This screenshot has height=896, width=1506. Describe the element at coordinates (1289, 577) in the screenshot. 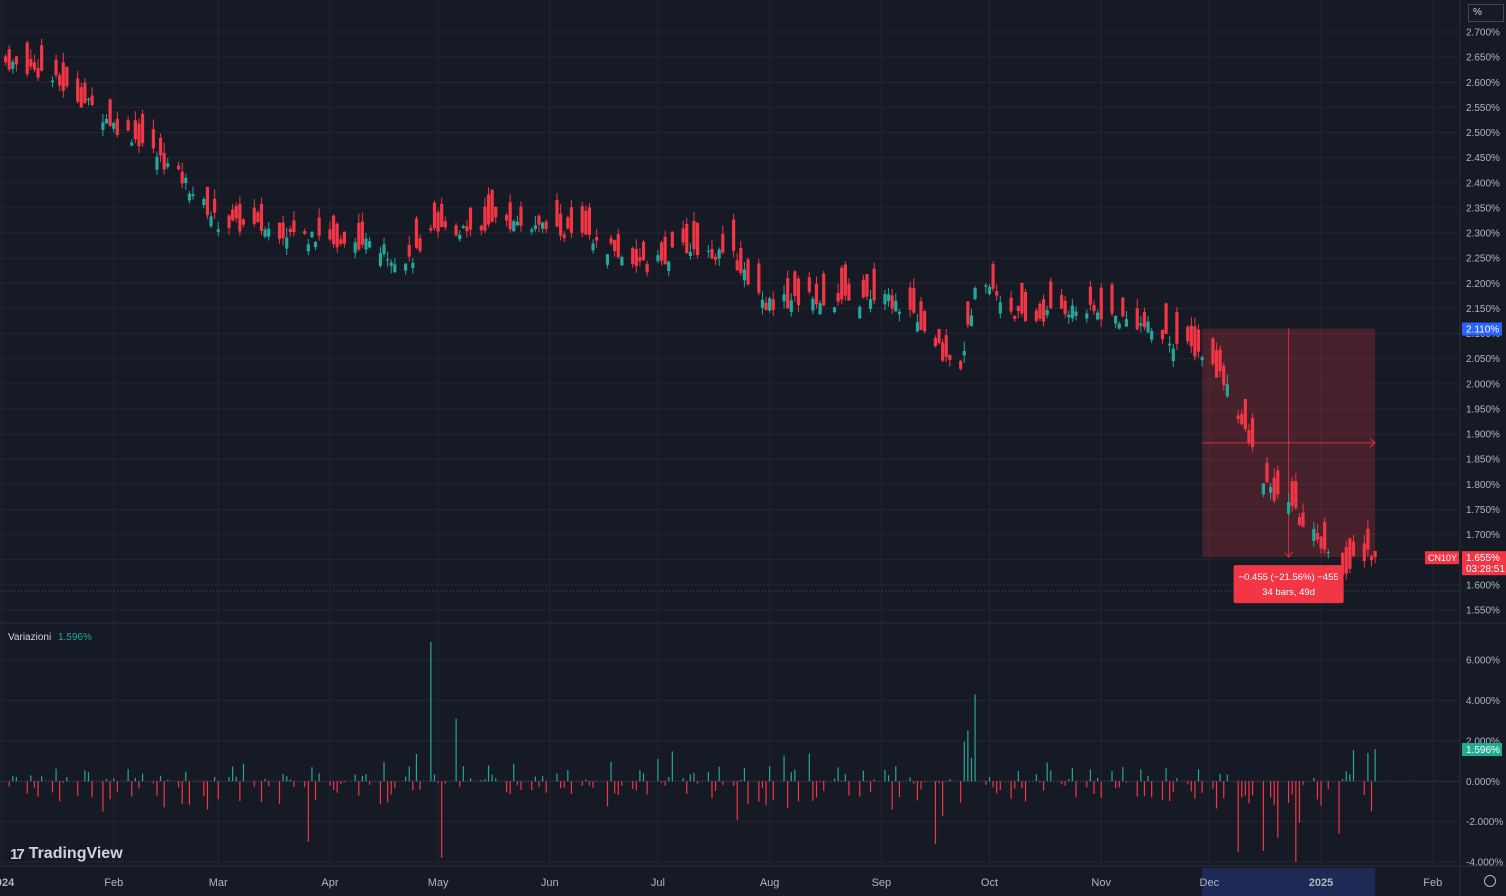

I see `measure-label-line1: −0.455 (−21.56%) −455` at that location.